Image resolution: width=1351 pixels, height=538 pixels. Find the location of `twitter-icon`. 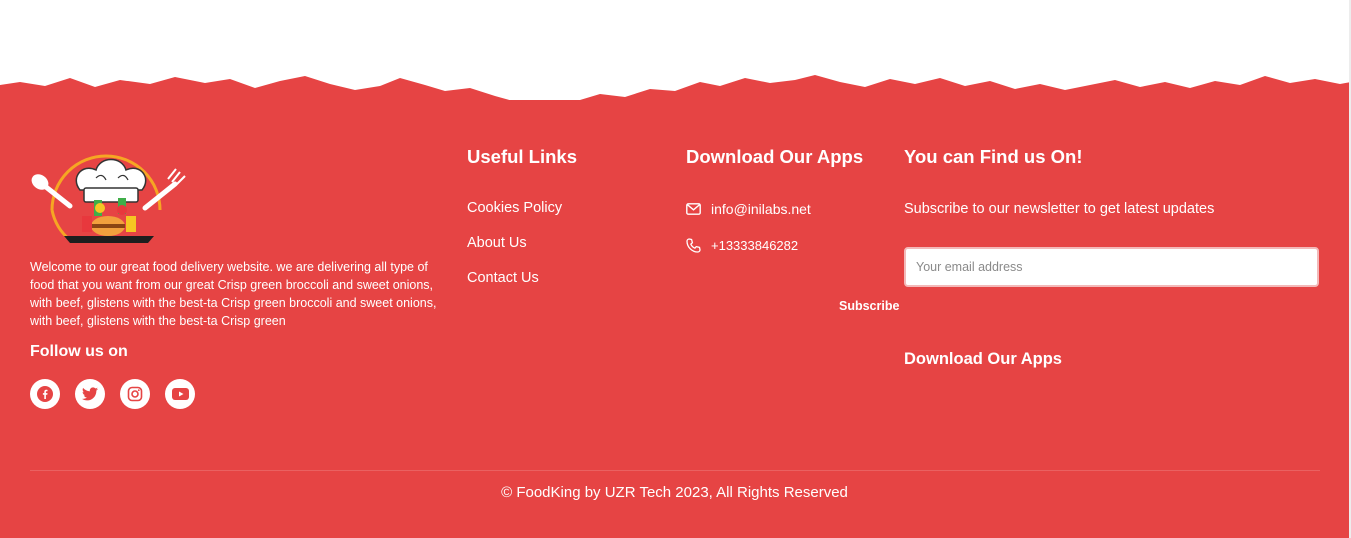

twitter-icon is located at coordinates (90, 394).